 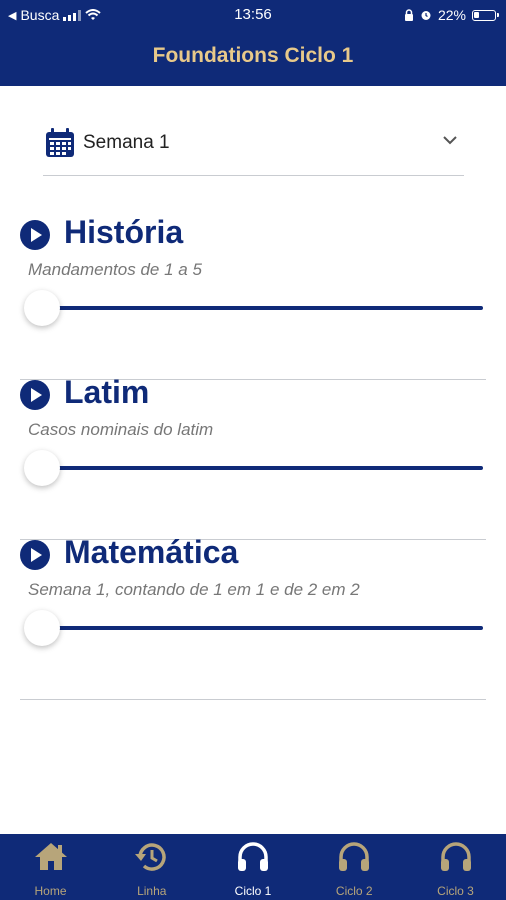 I want to click on tab-label: Ciclo 2, so click(x=354, y=891).